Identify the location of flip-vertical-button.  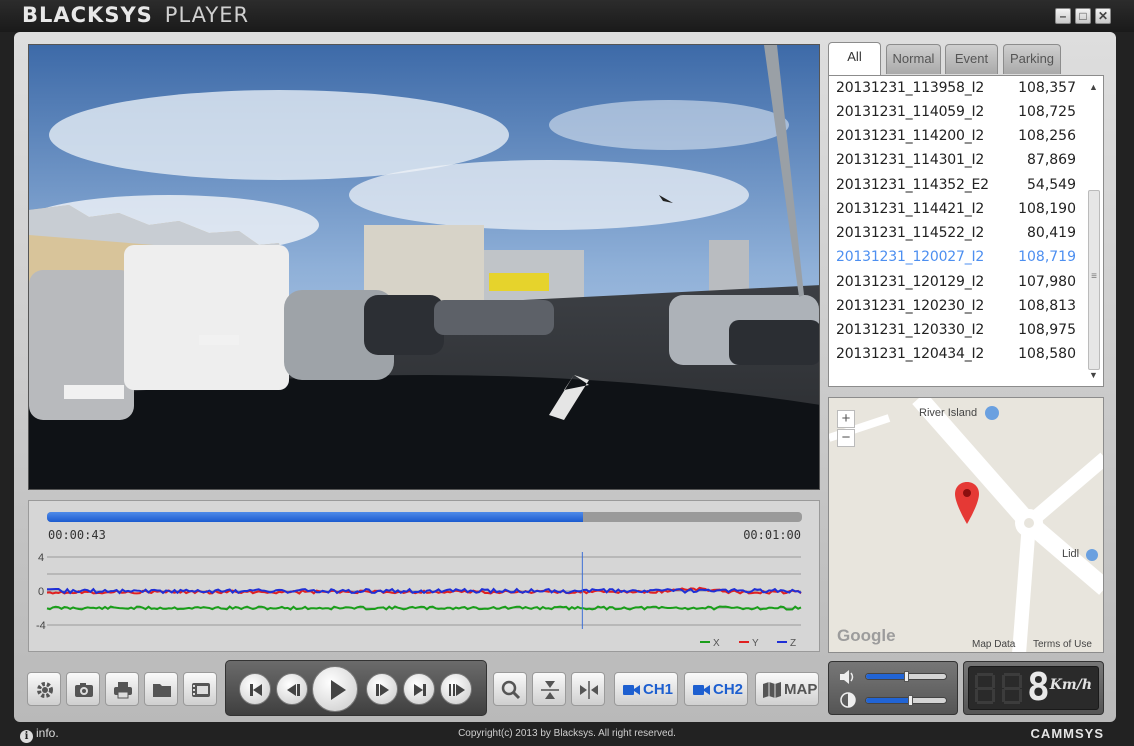
(549, 689).